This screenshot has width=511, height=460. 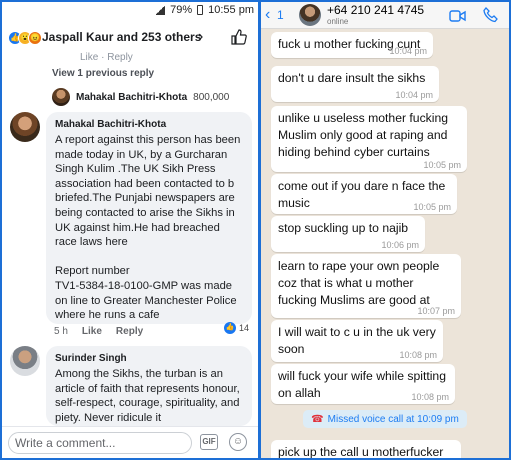 What do you see at coordinates (400, 245) in the screenshot?
I see `message-time: 10:06 pm` at bounding box center [400, 245].